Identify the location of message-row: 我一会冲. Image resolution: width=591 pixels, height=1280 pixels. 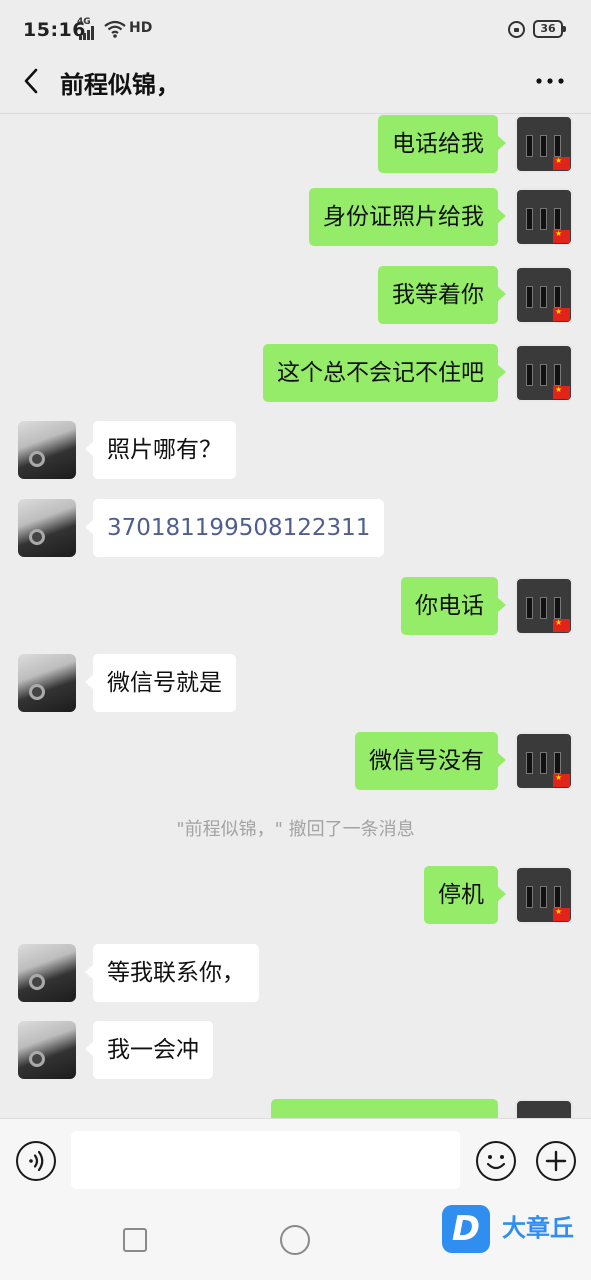
(295, 1051).